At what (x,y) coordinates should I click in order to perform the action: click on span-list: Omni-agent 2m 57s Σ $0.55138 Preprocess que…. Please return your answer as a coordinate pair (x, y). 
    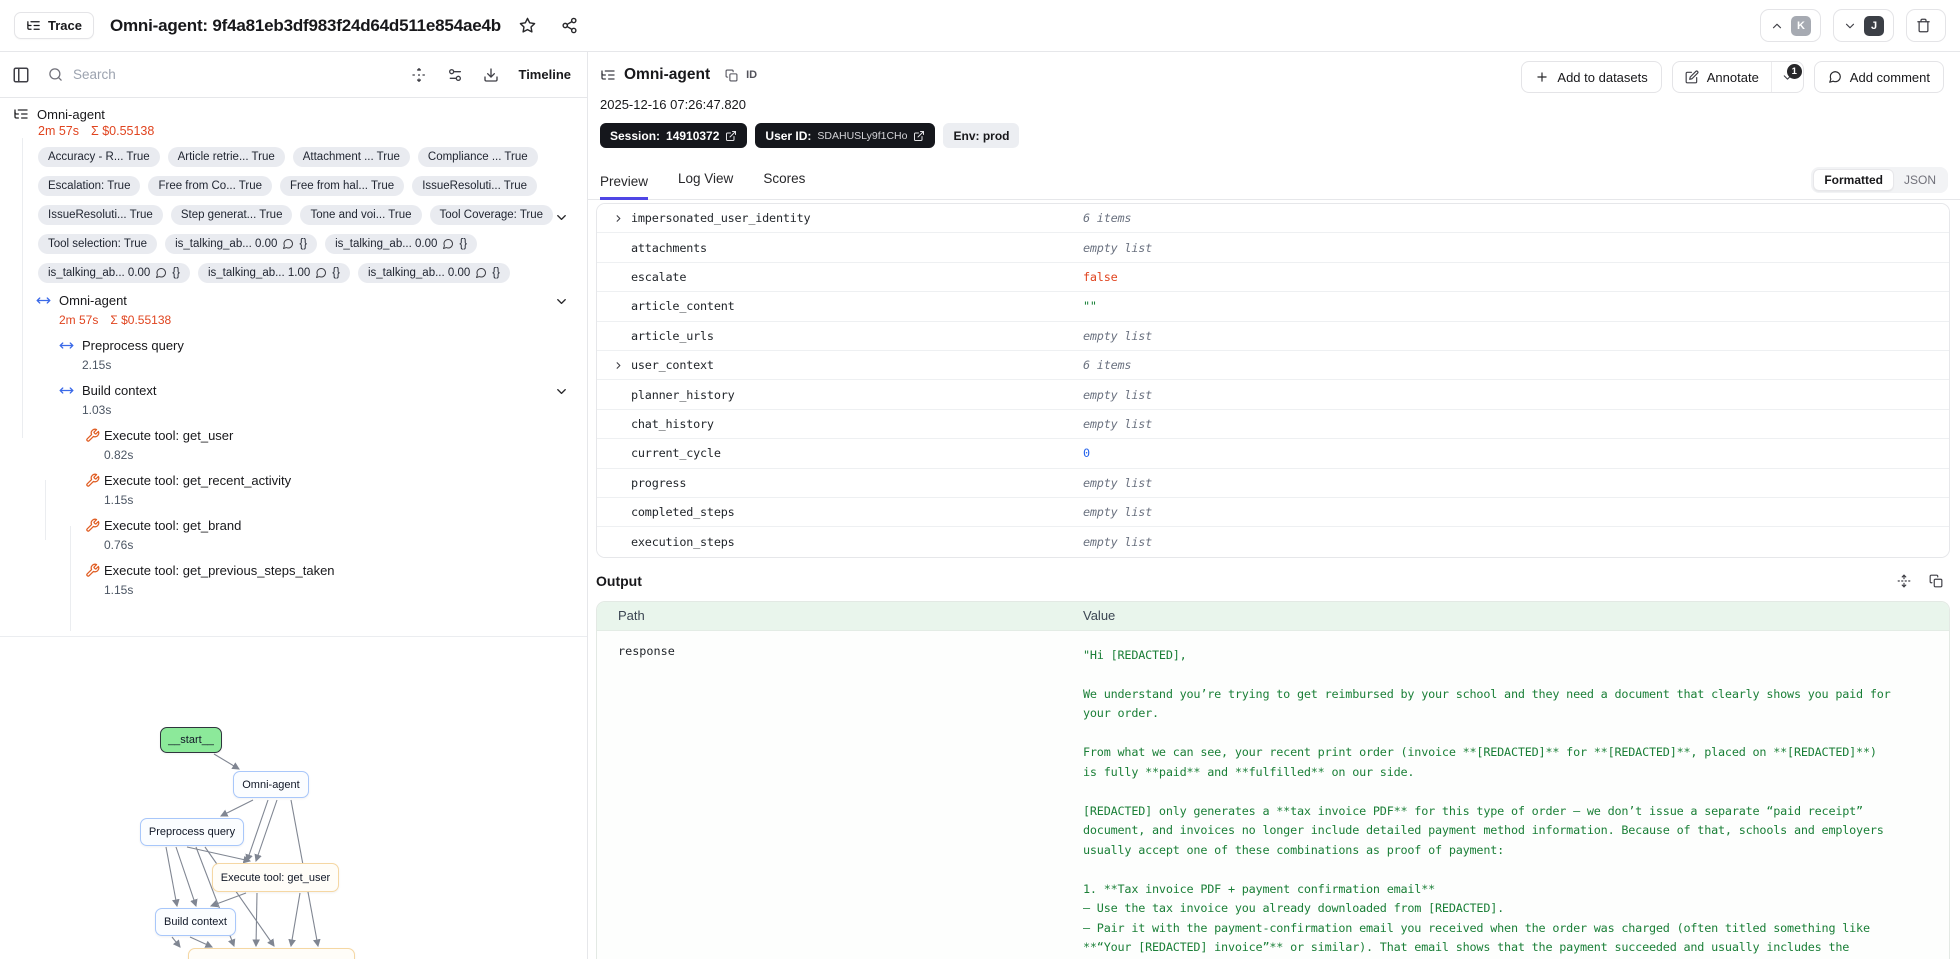
    Looking at the image, I should click on (293, 445).